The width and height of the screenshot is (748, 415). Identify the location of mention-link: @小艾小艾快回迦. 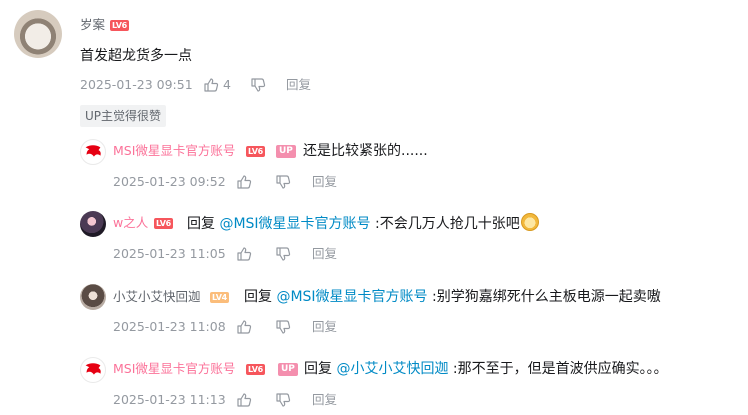
(392, 369).